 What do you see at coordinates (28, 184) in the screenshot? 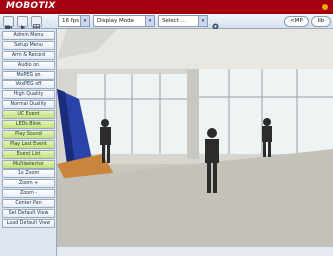
I see `sidebar-item-zoom-in: Zoom +` at bounding box center [28, 184].